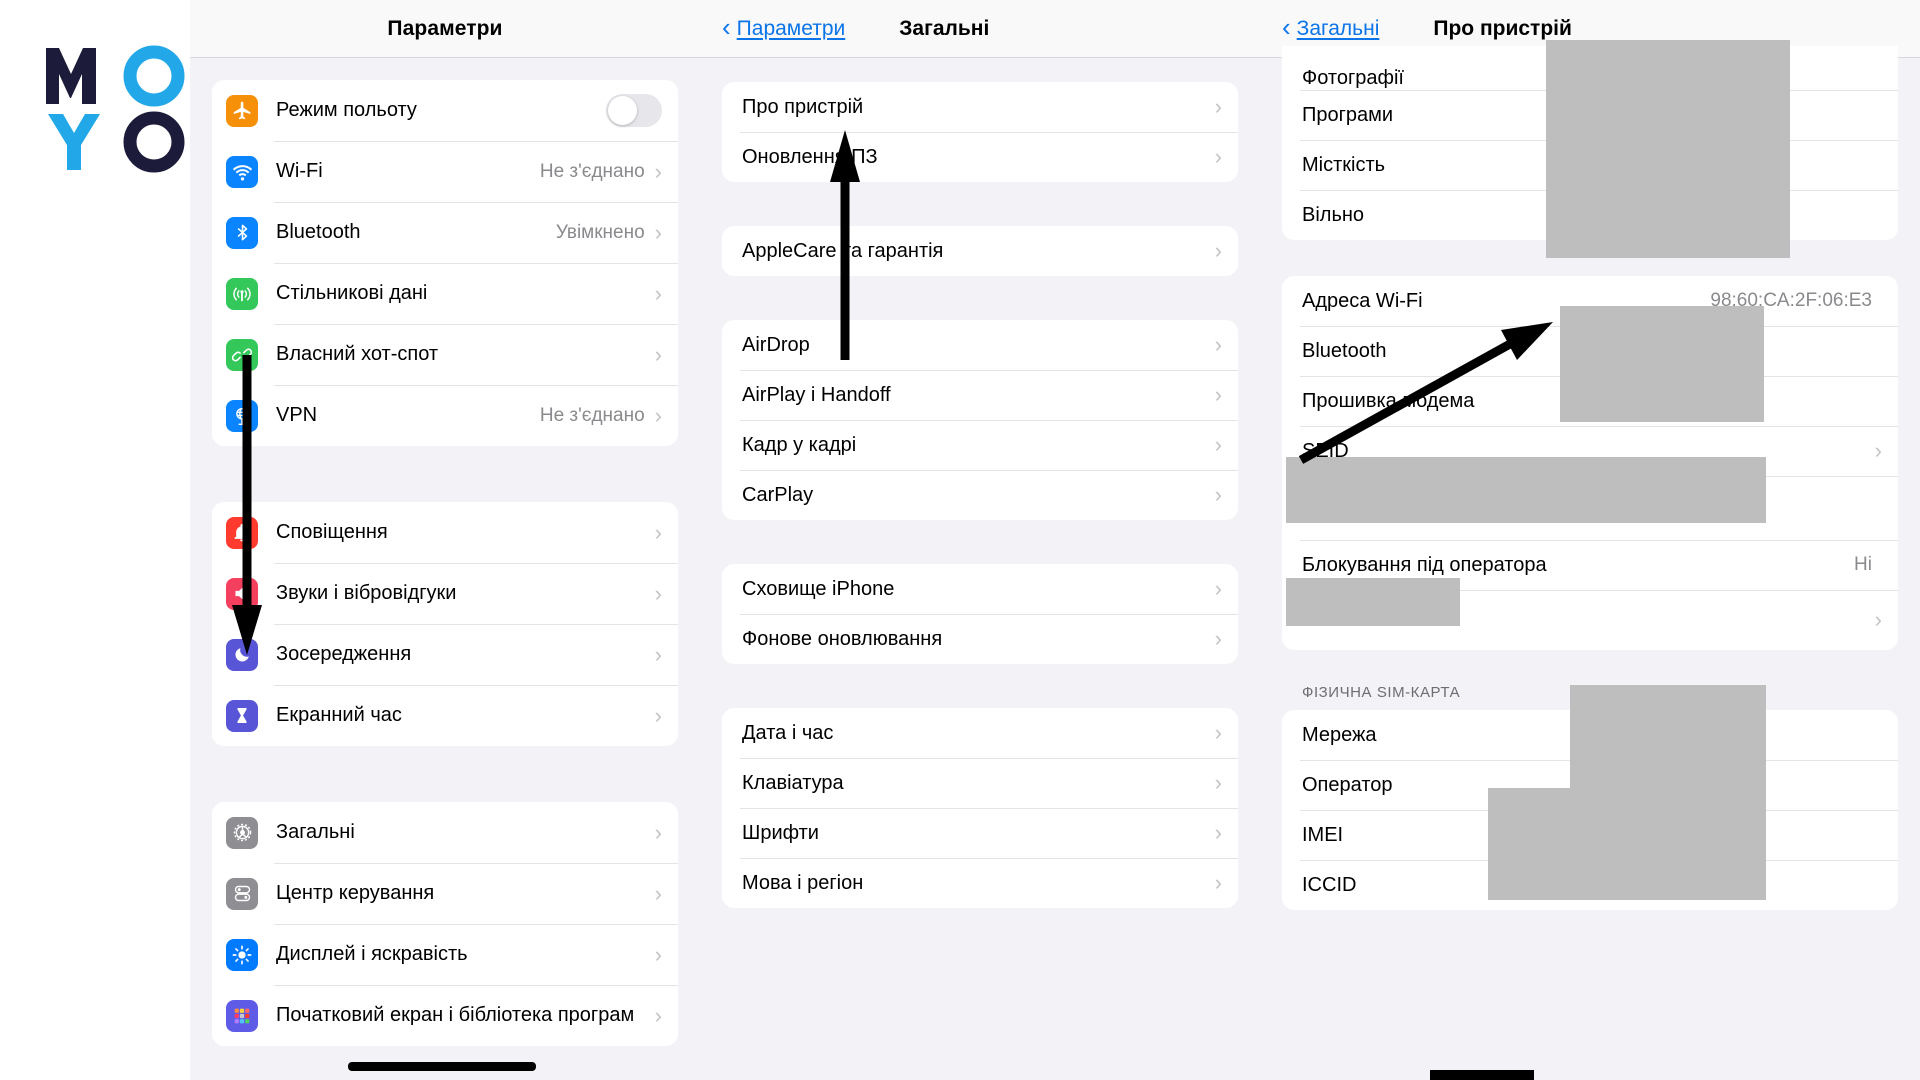 The height and width of the screenshot is (1080, 1920). I want to click on mid-item-label: Фонове оновлювання, so click(842, 638).